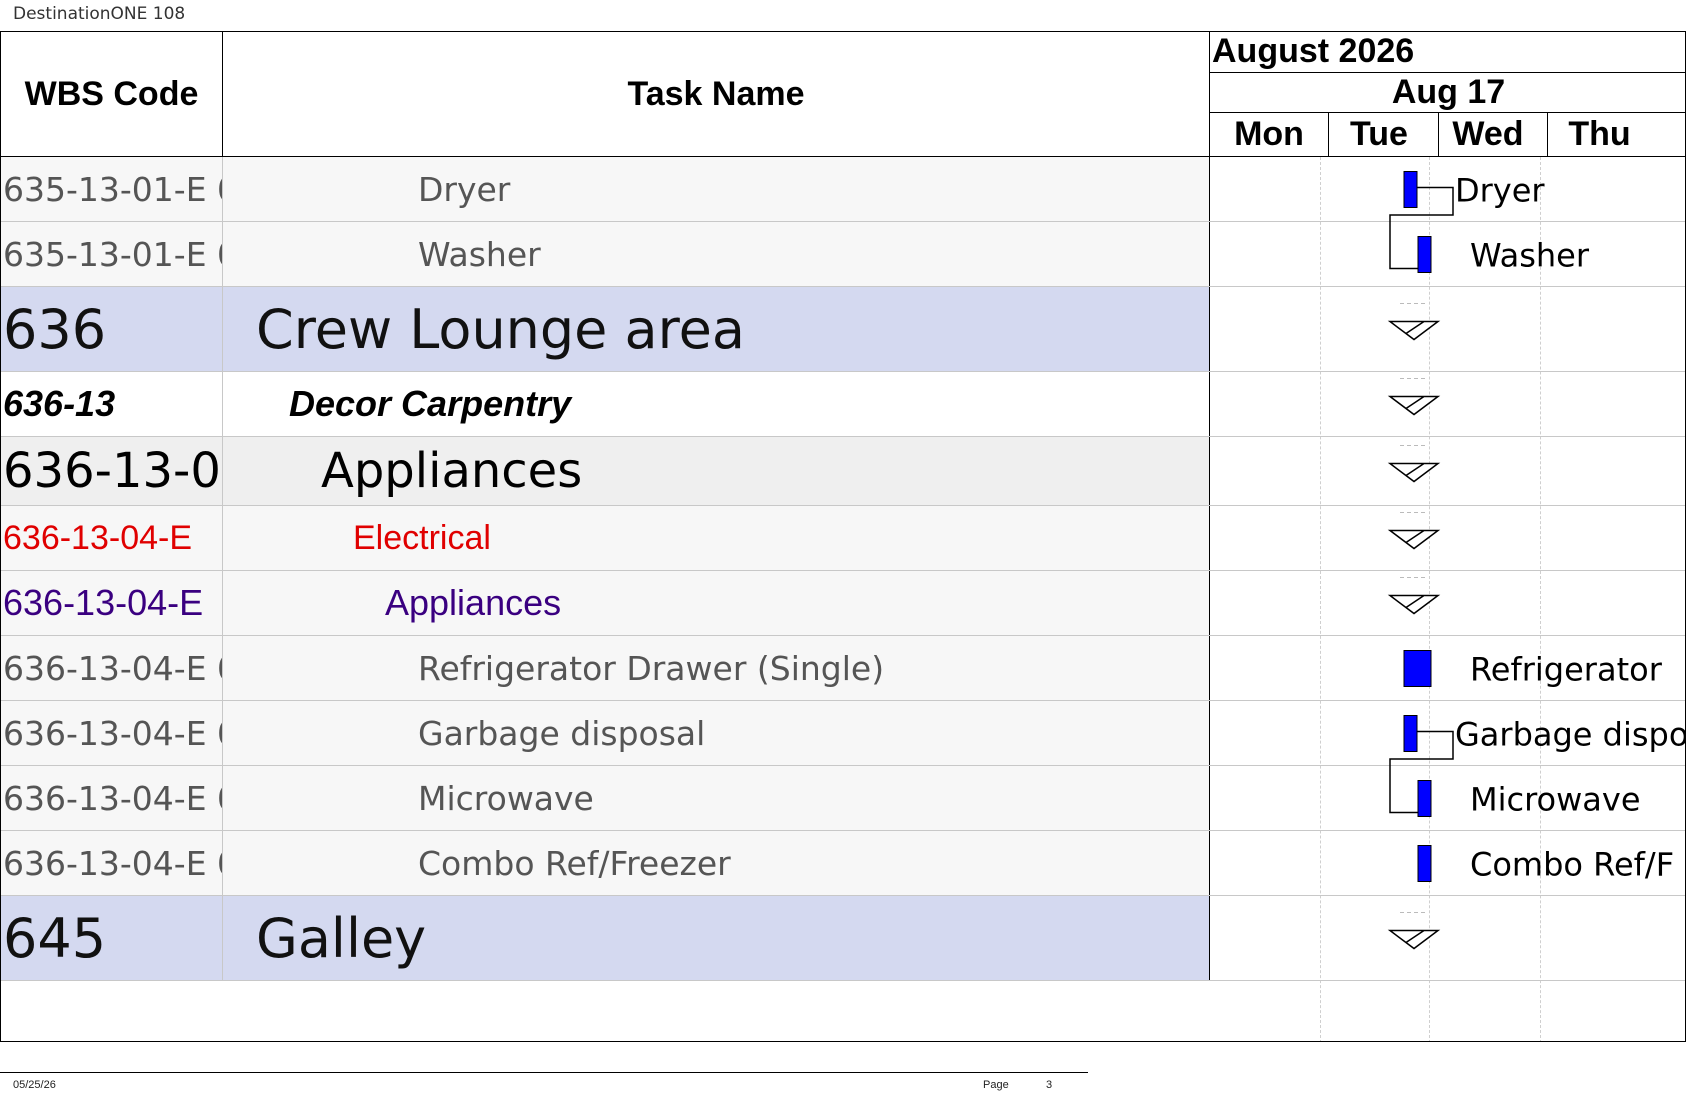 The height and width of the screenshot is (1097, 1687). I want to click on task-name-cell: Electrical, so click(716, 538).